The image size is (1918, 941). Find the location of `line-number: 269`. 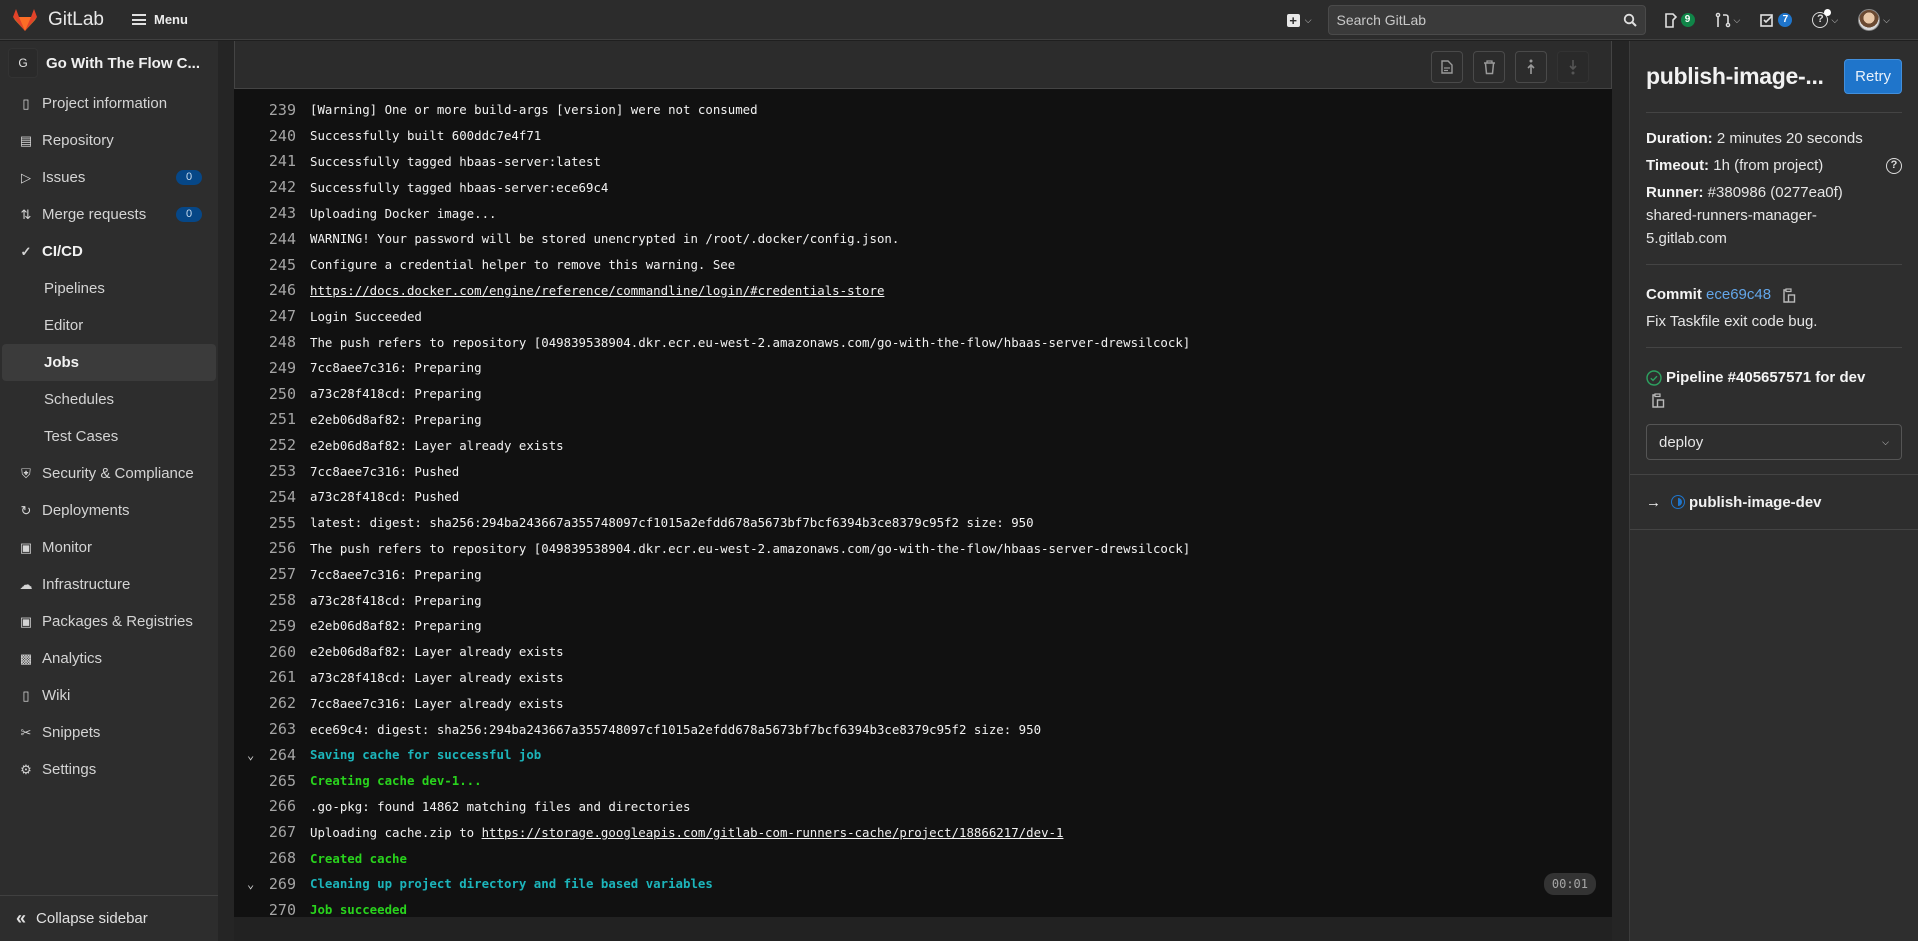

line-number: 269 is located at coordinates (265, 884).